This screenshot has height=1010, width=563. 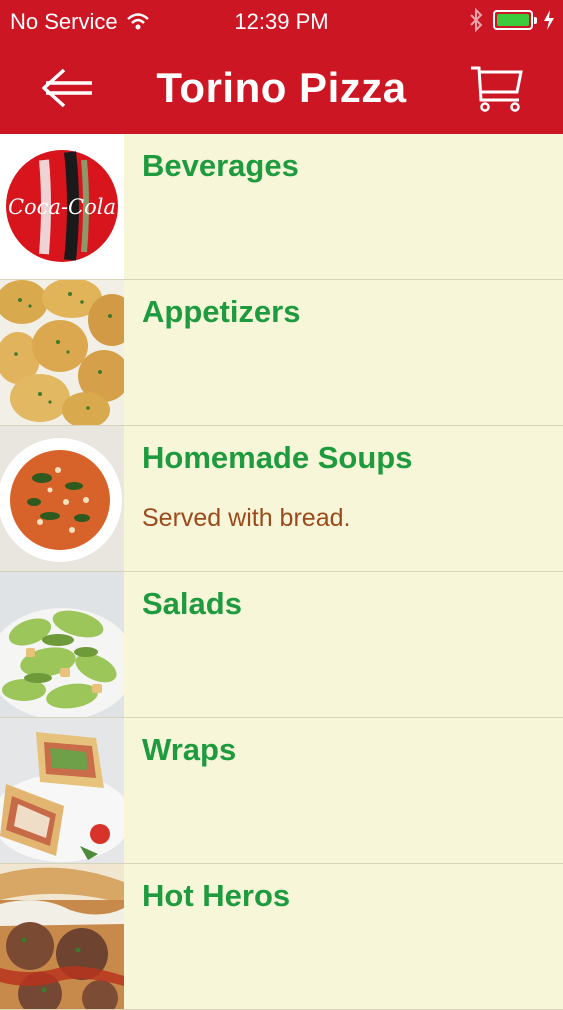 What do you see at coordinates (277, 457) in the screenshot?
I see `category-title: Homemade Soups` at bounding box center [277, 457].